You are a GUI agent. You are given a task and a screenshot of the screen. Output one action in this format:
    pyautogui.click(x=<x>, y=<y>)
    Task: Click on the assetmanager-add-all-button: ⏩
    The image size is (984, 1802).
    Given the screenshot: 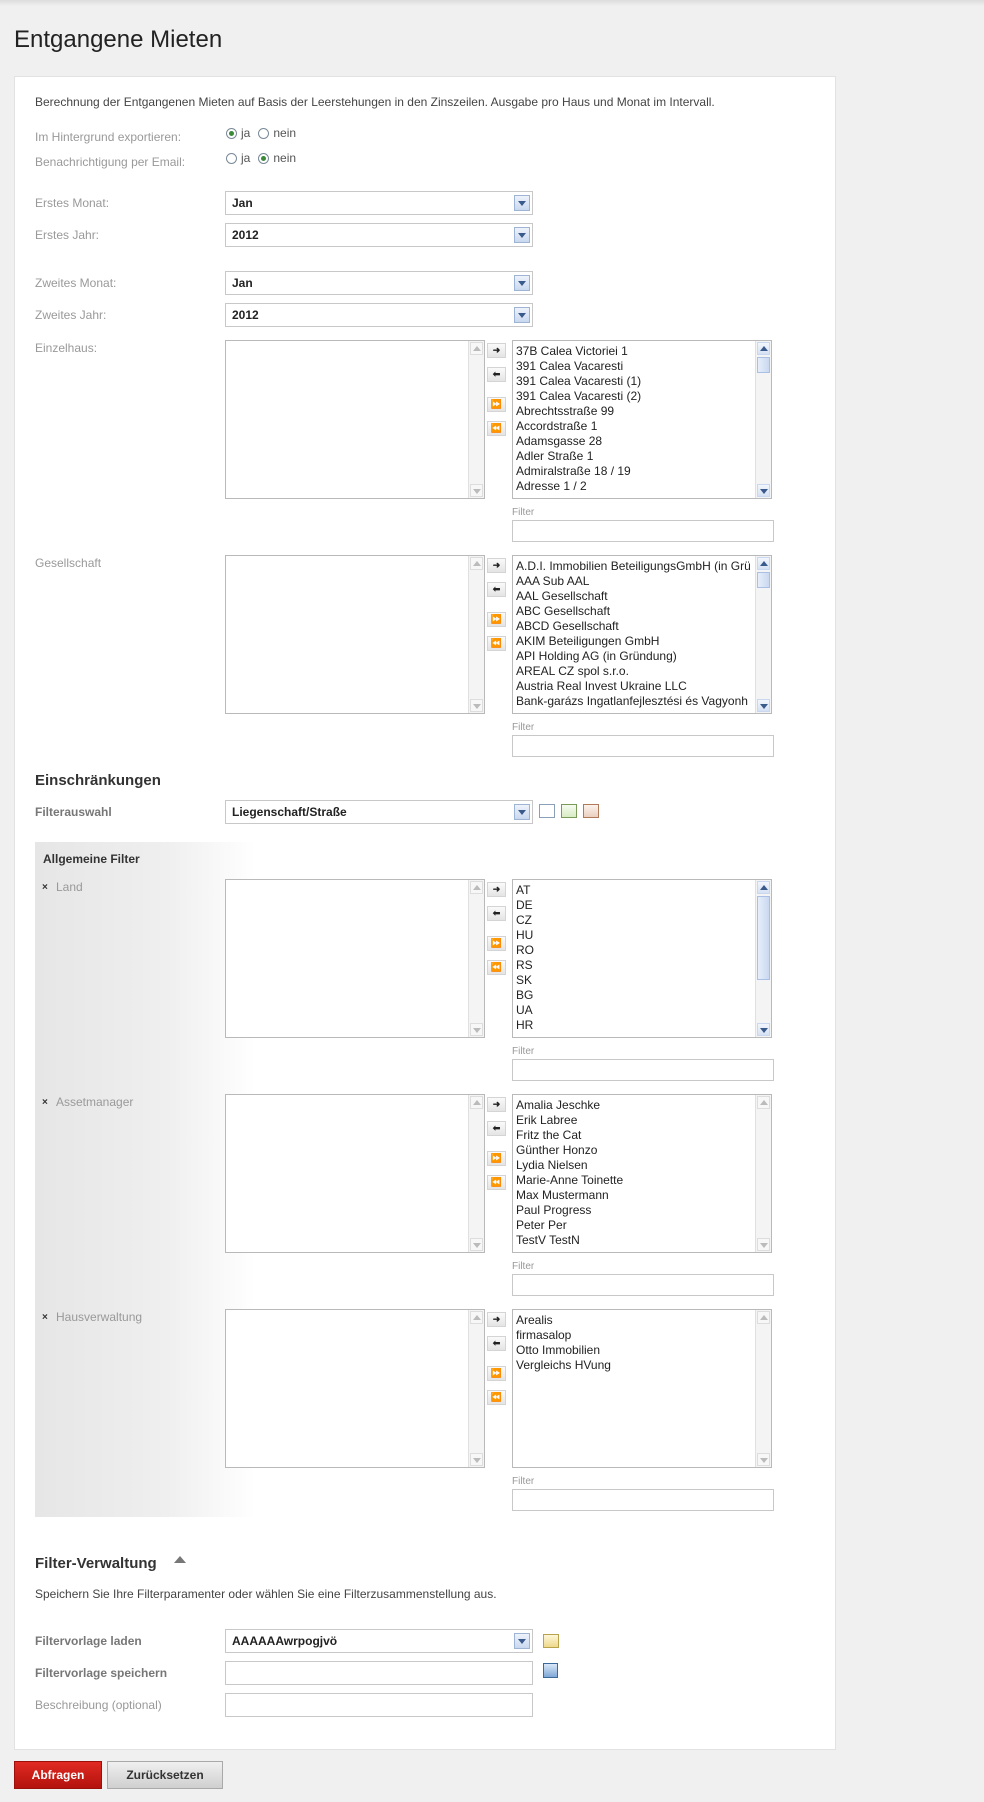 What is the action you would take?
    pyautogui.click(x=496, y=1158)
    